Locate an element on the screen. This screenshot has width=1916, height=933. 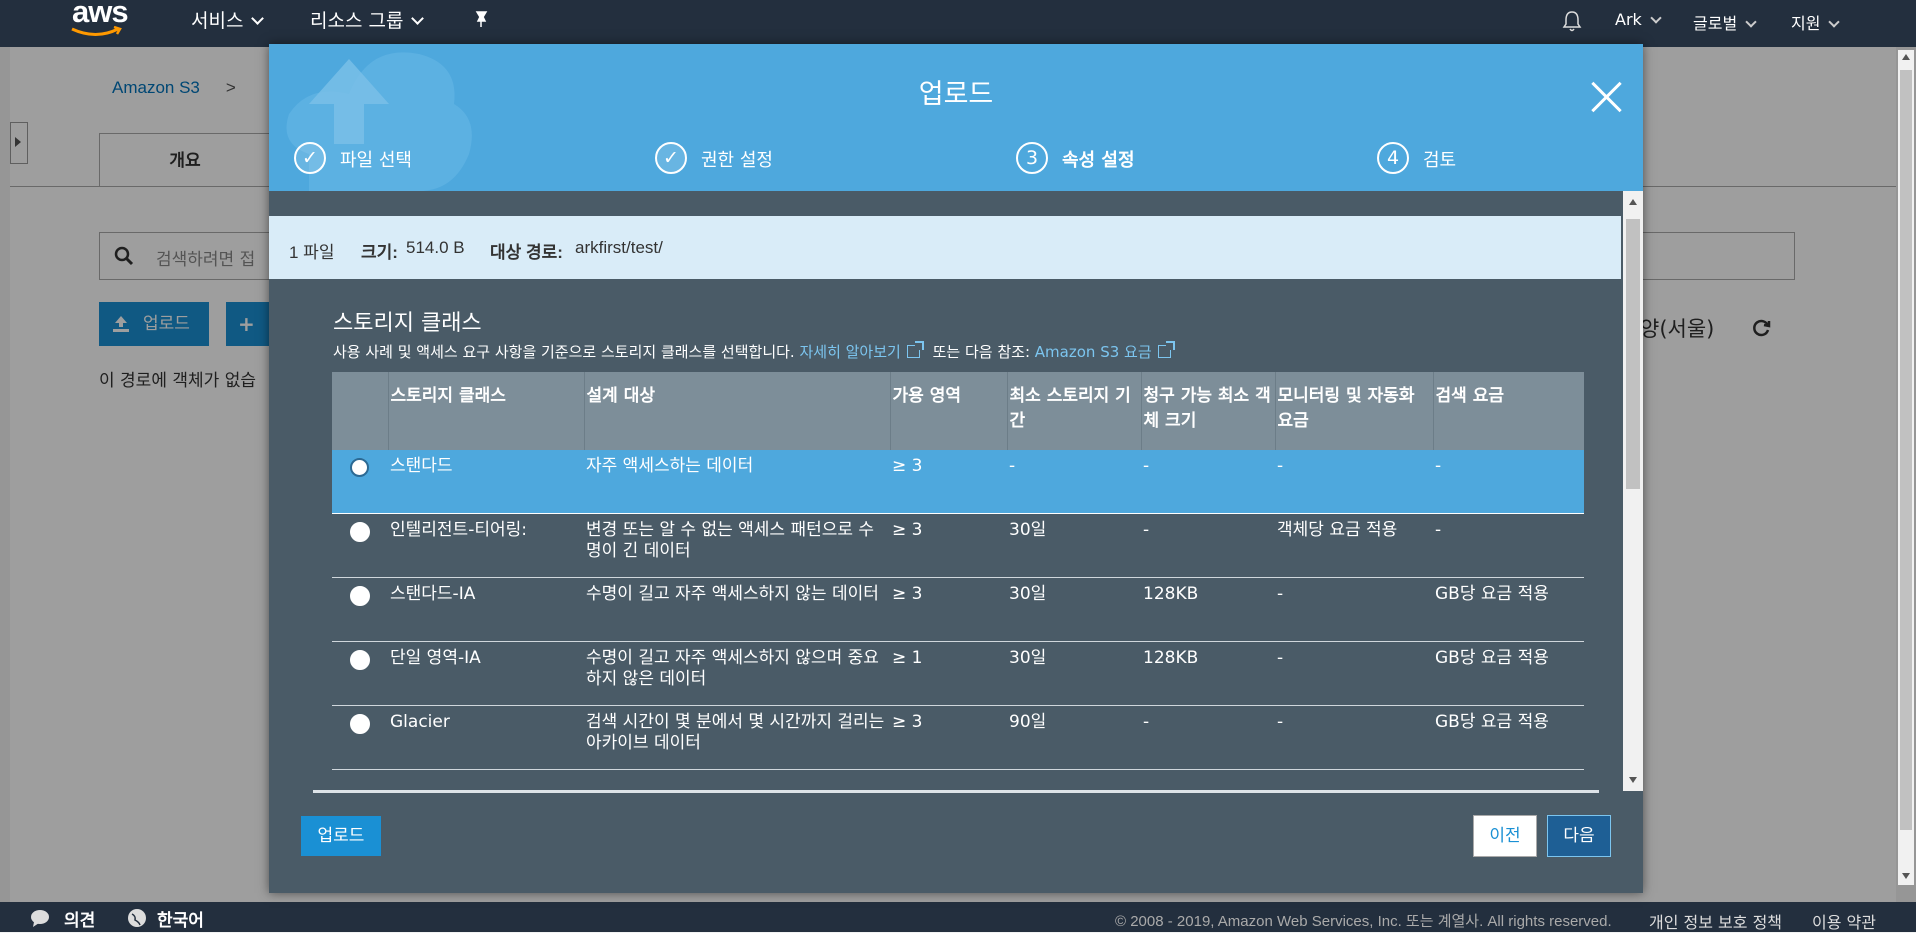
column-header: 스토리지 클래스 is located at coordinates (485, 411).